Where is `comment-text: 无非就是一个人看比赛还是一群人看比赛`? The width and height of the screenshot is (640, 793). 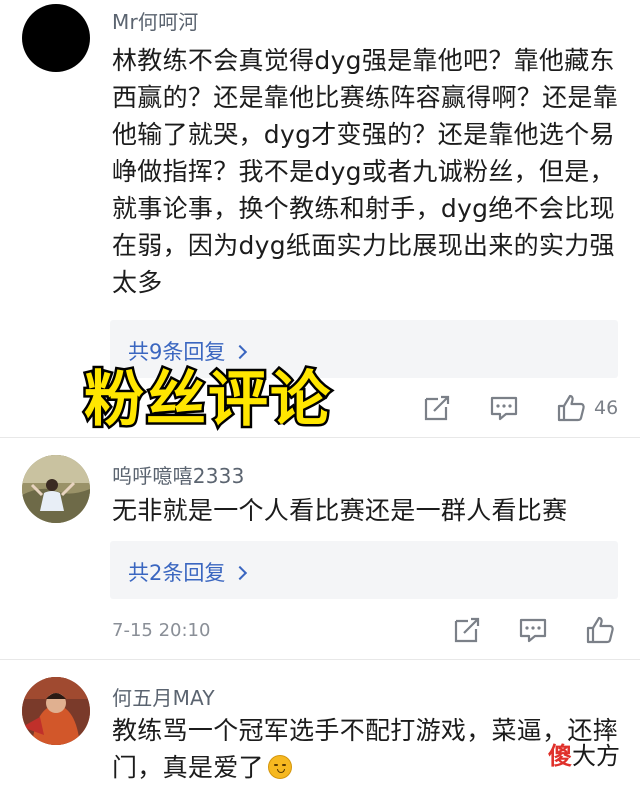 comment-text: 无非就是一个人看比赛还是一群人看比赛 is located at coordinates (340, 510).